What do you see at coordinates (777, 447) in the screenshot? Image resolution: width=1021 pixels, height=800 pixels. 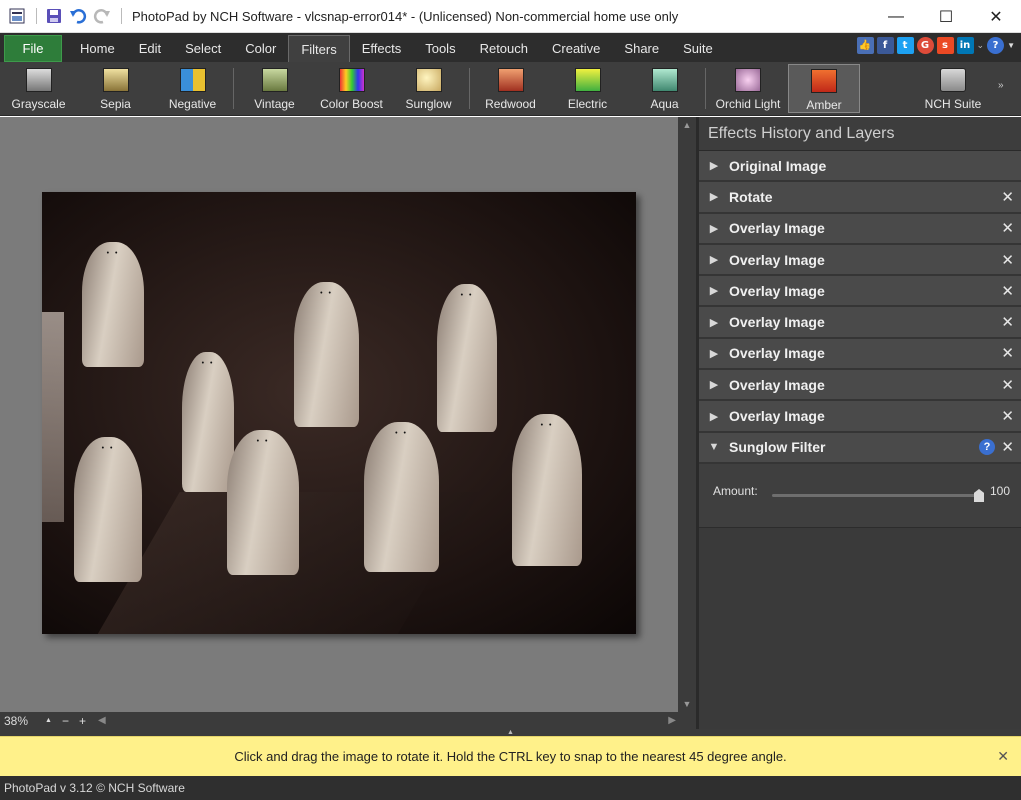 I see `filter-label: Sunglow Filter` at bounding box center [777, 447].